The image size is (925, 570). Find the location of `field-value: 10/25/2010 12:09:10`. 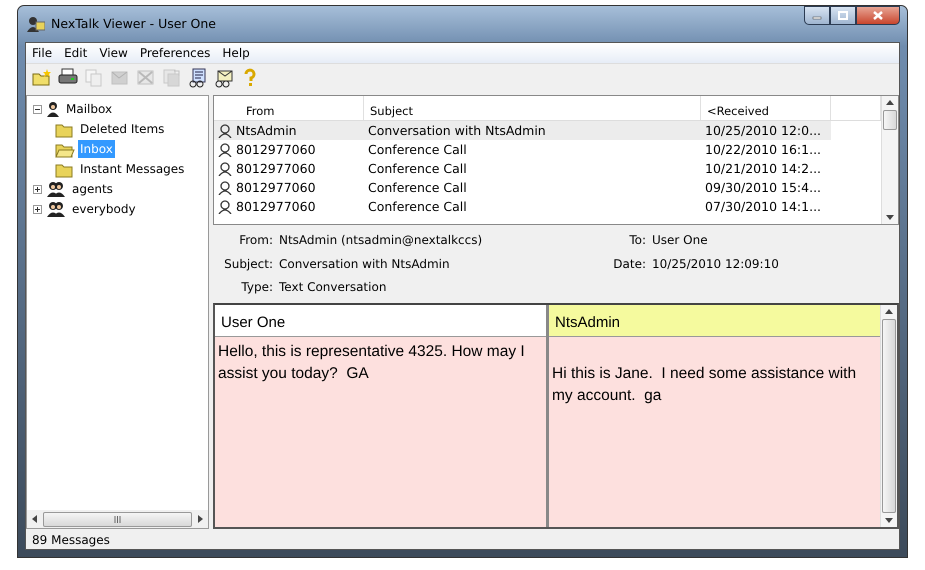

field-value: 10/25/2010 12:09:10 is located at coordinates (715, 264).